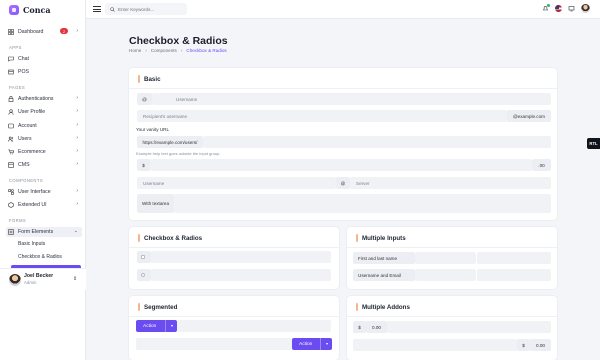  I want to click on first-last-name-addon: First and last name, so click(384, 258).